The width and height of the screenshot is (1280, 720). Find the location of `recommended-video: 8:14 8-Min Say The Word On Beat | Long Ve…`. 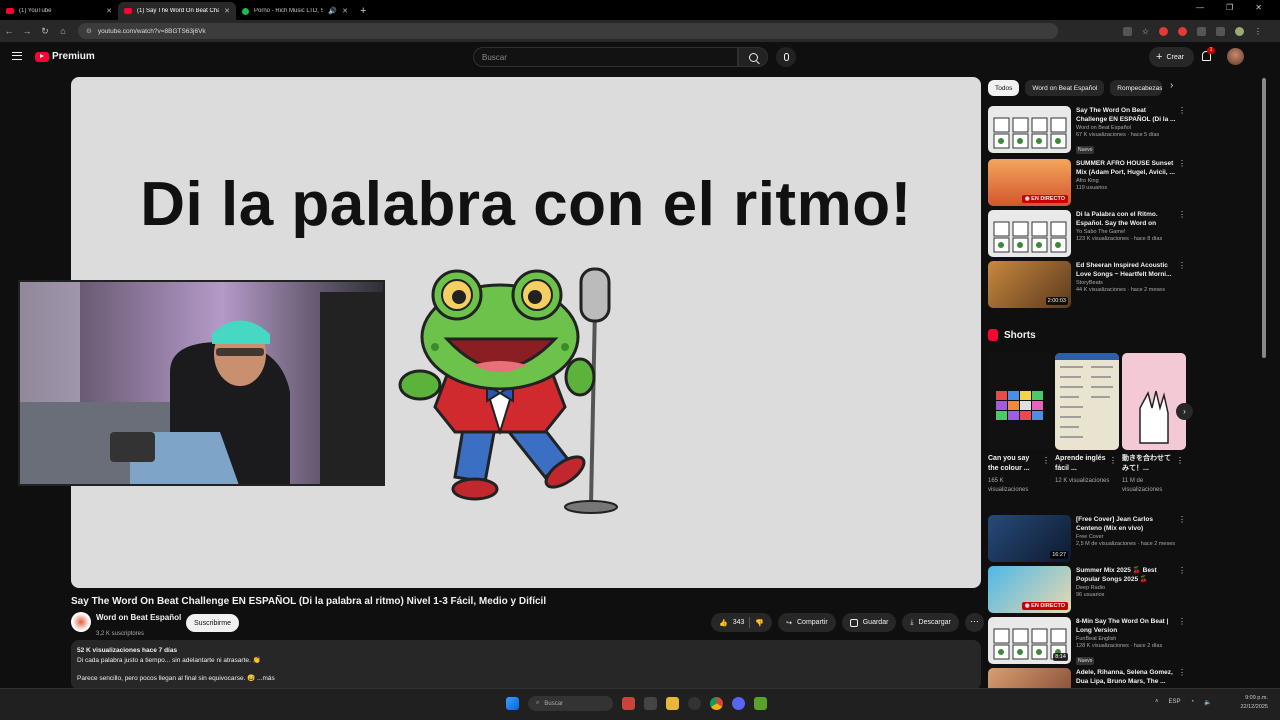

recommended-video: 8:14 8-Min Say The Word On Beat | Long Ve… is located at coordinates (1088, 641).